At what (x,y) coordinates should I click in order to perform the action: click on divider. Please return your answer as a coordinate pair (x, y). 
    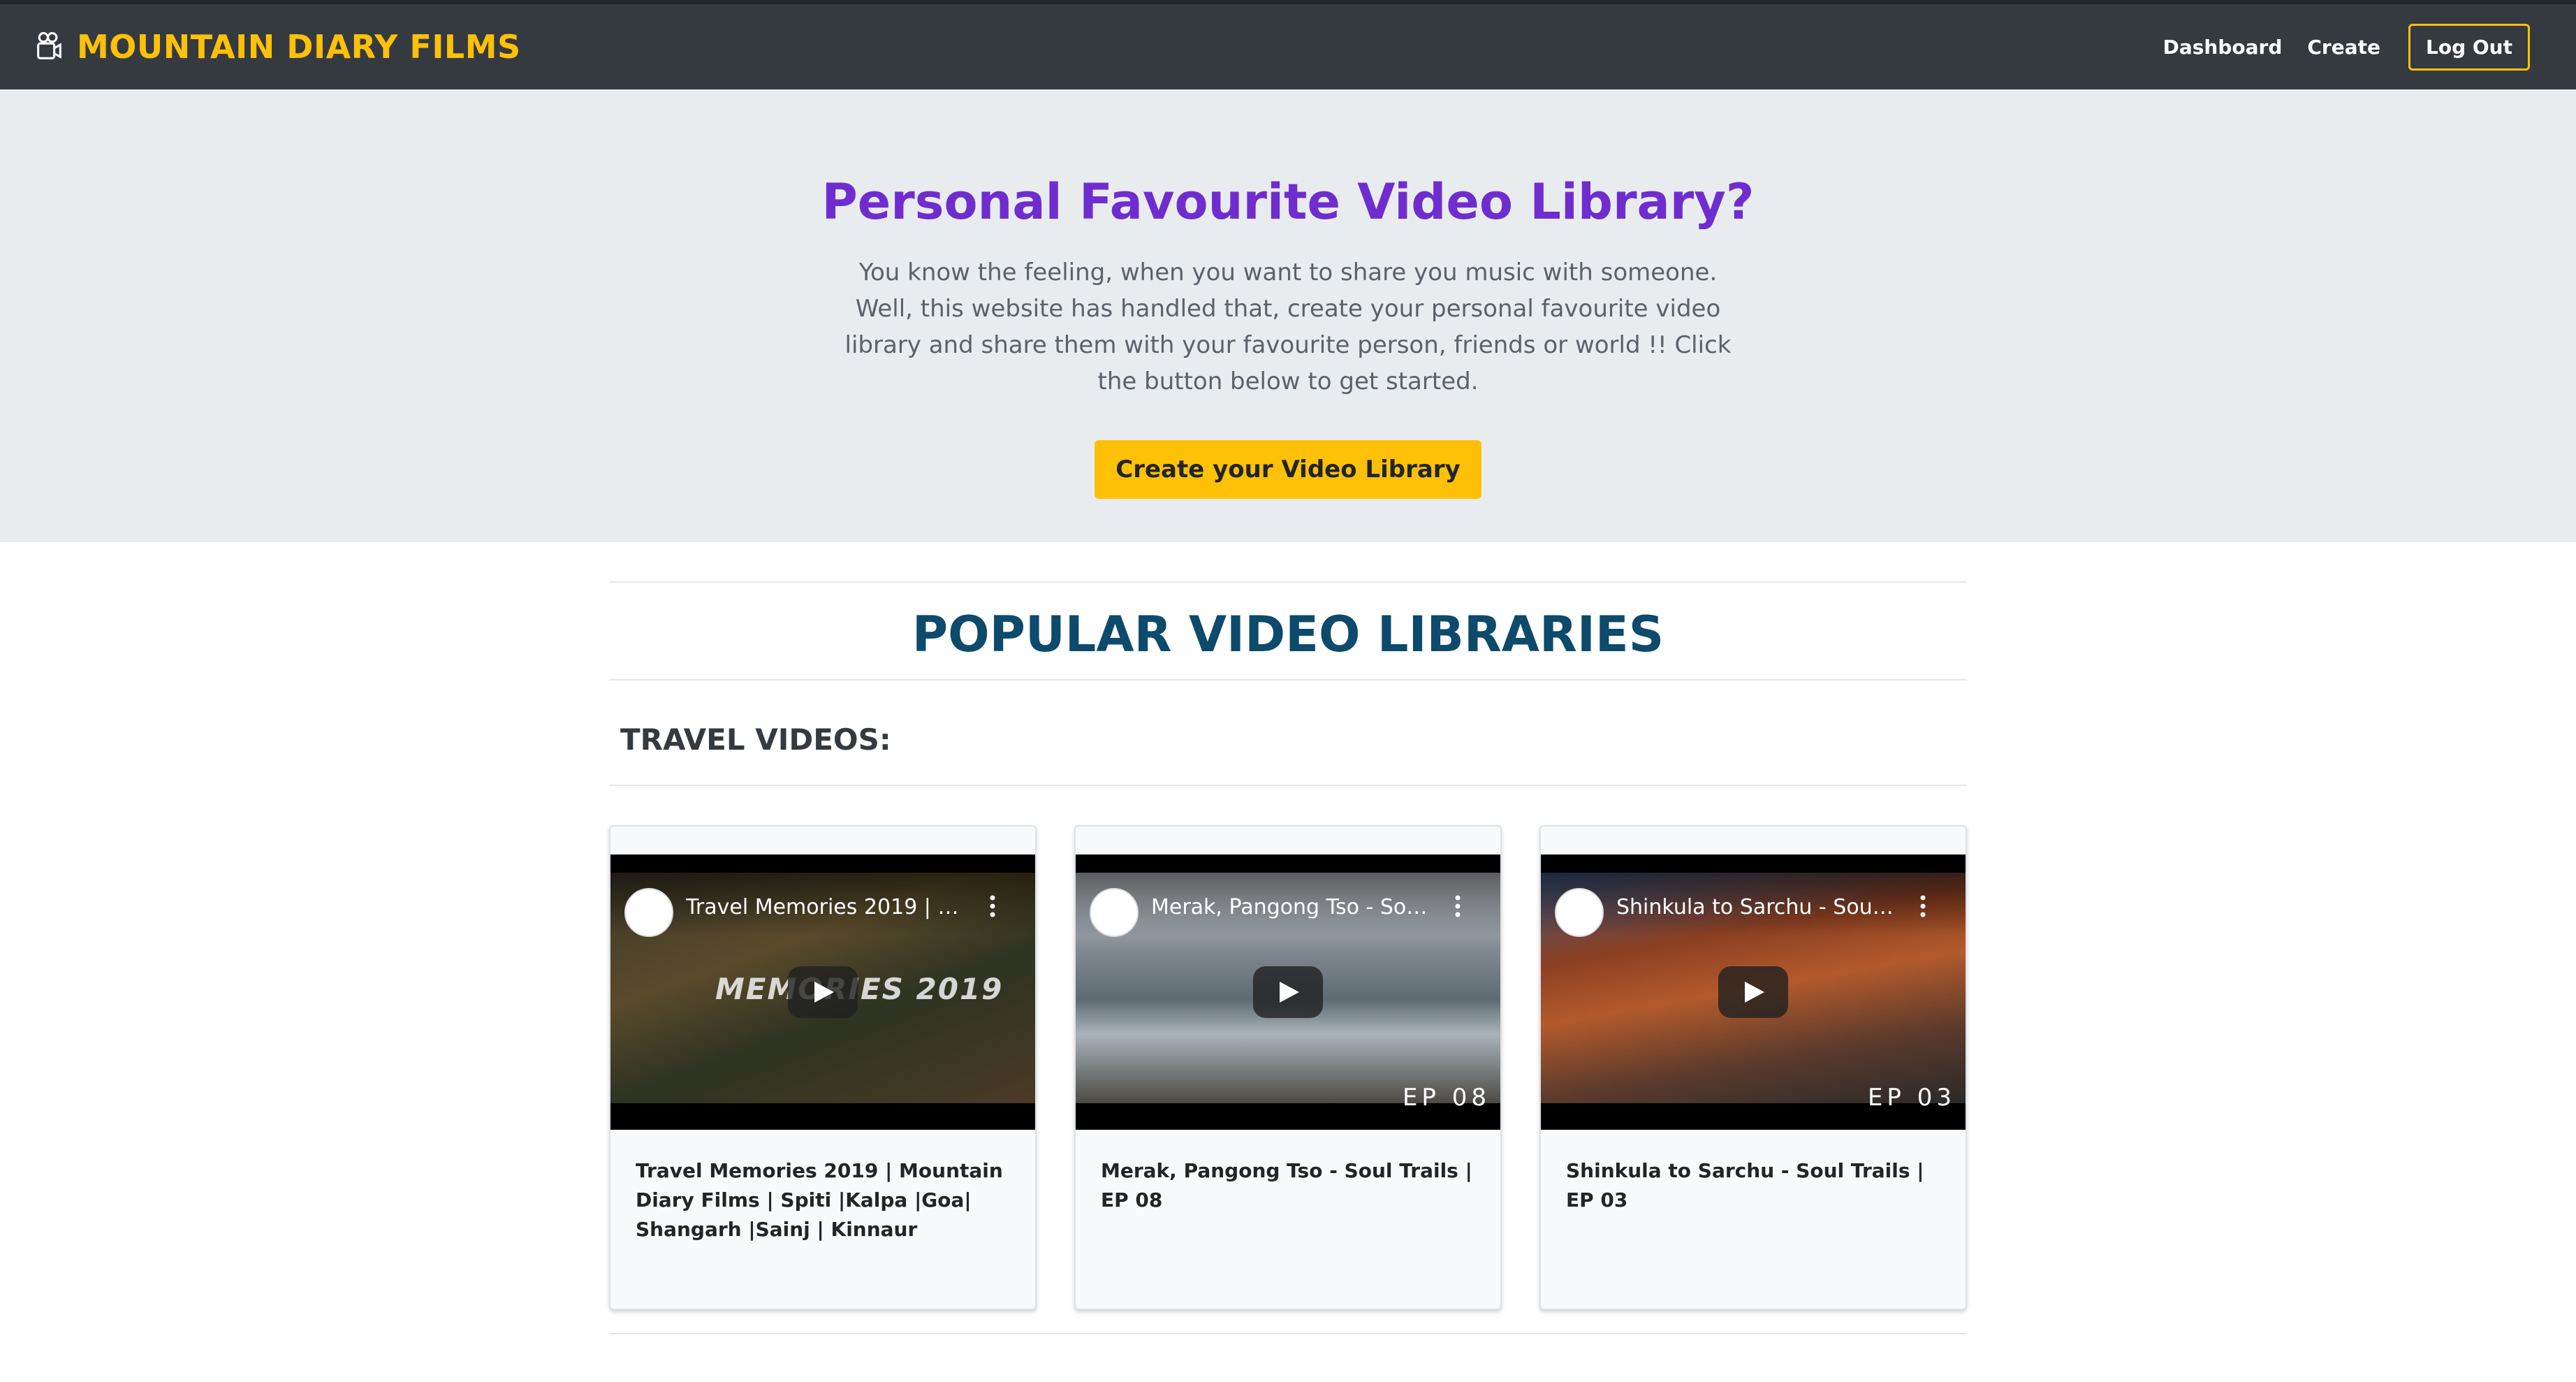
    Looking at the image, I should click on (1288, 1333).